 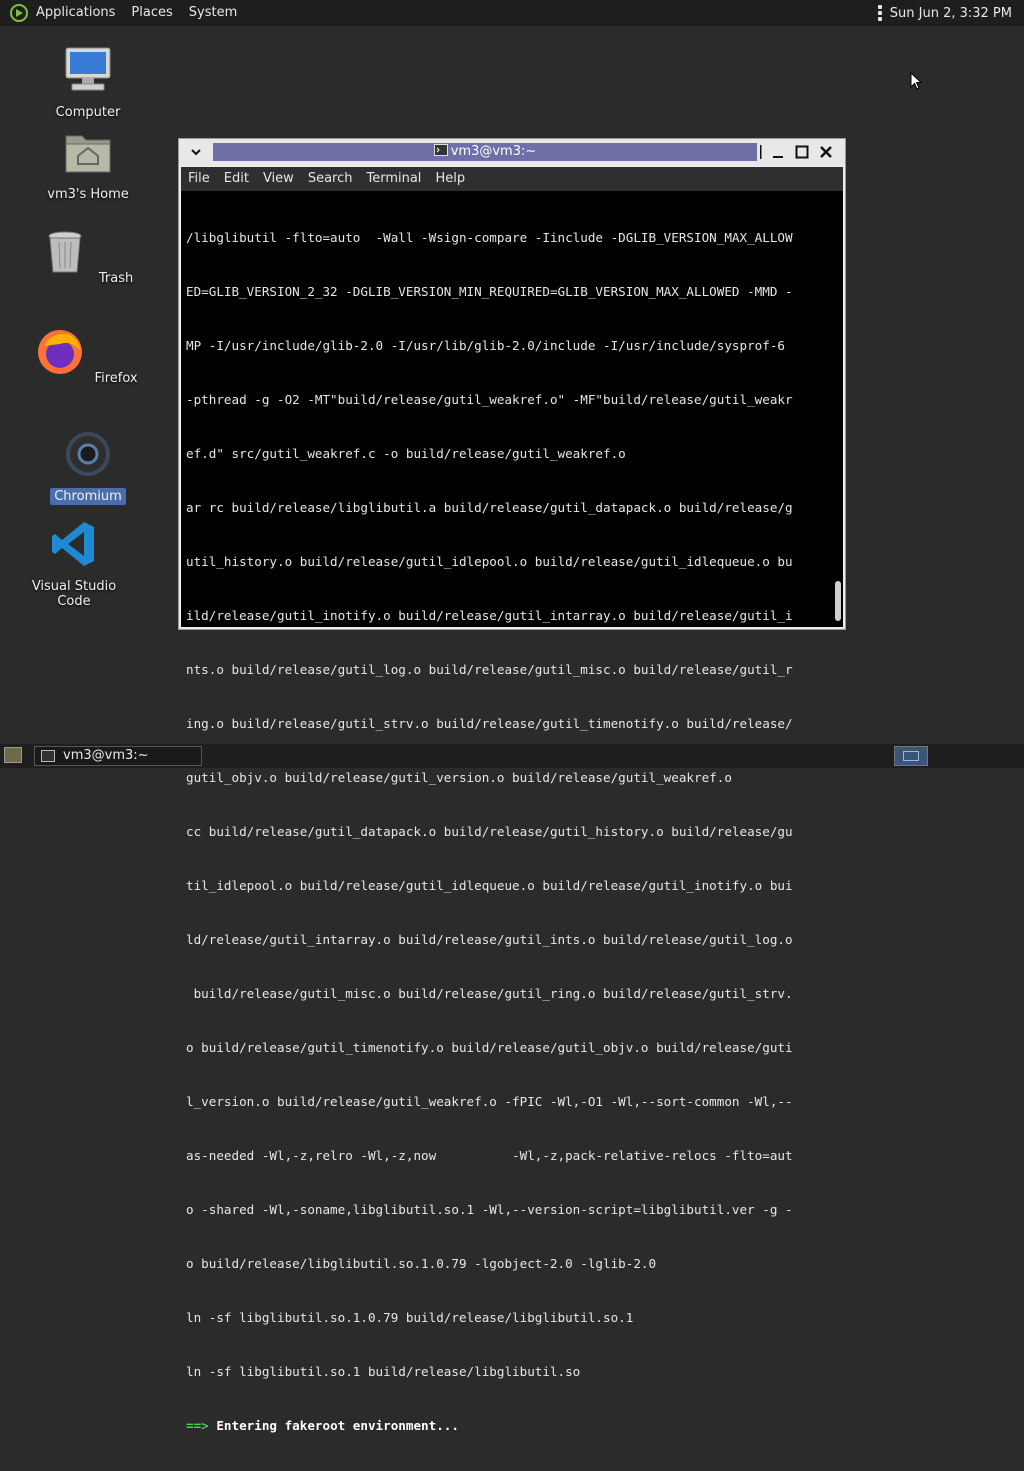 What do you see at coordinates (106, 755) in the screenshot?
I see `taskbar-item-label: vm3@vm3:~` at bounding box center [106, 755].